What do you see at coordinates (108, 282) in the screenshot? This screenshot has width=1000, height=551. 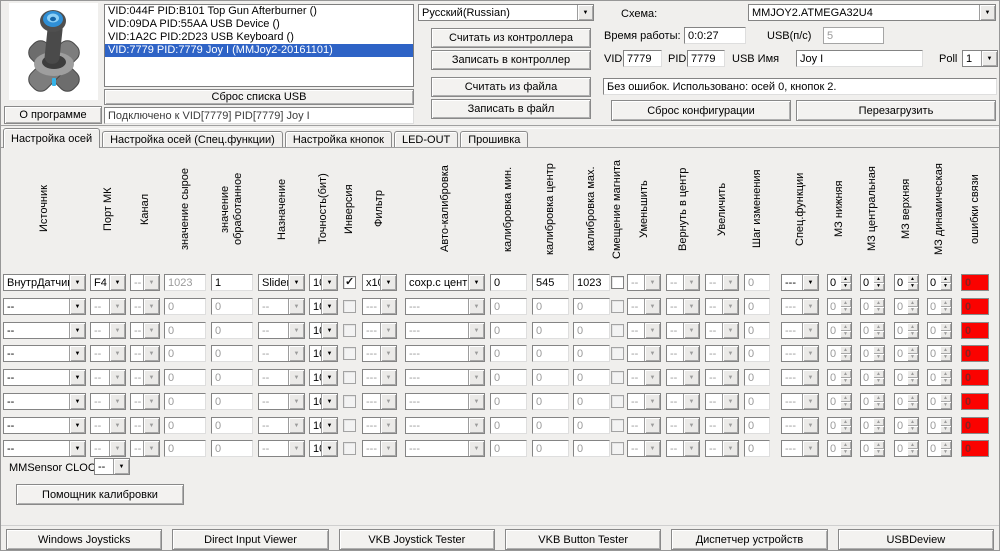 I see `mcu-port-select: F4 ▼` at bounding box center [108, 282].